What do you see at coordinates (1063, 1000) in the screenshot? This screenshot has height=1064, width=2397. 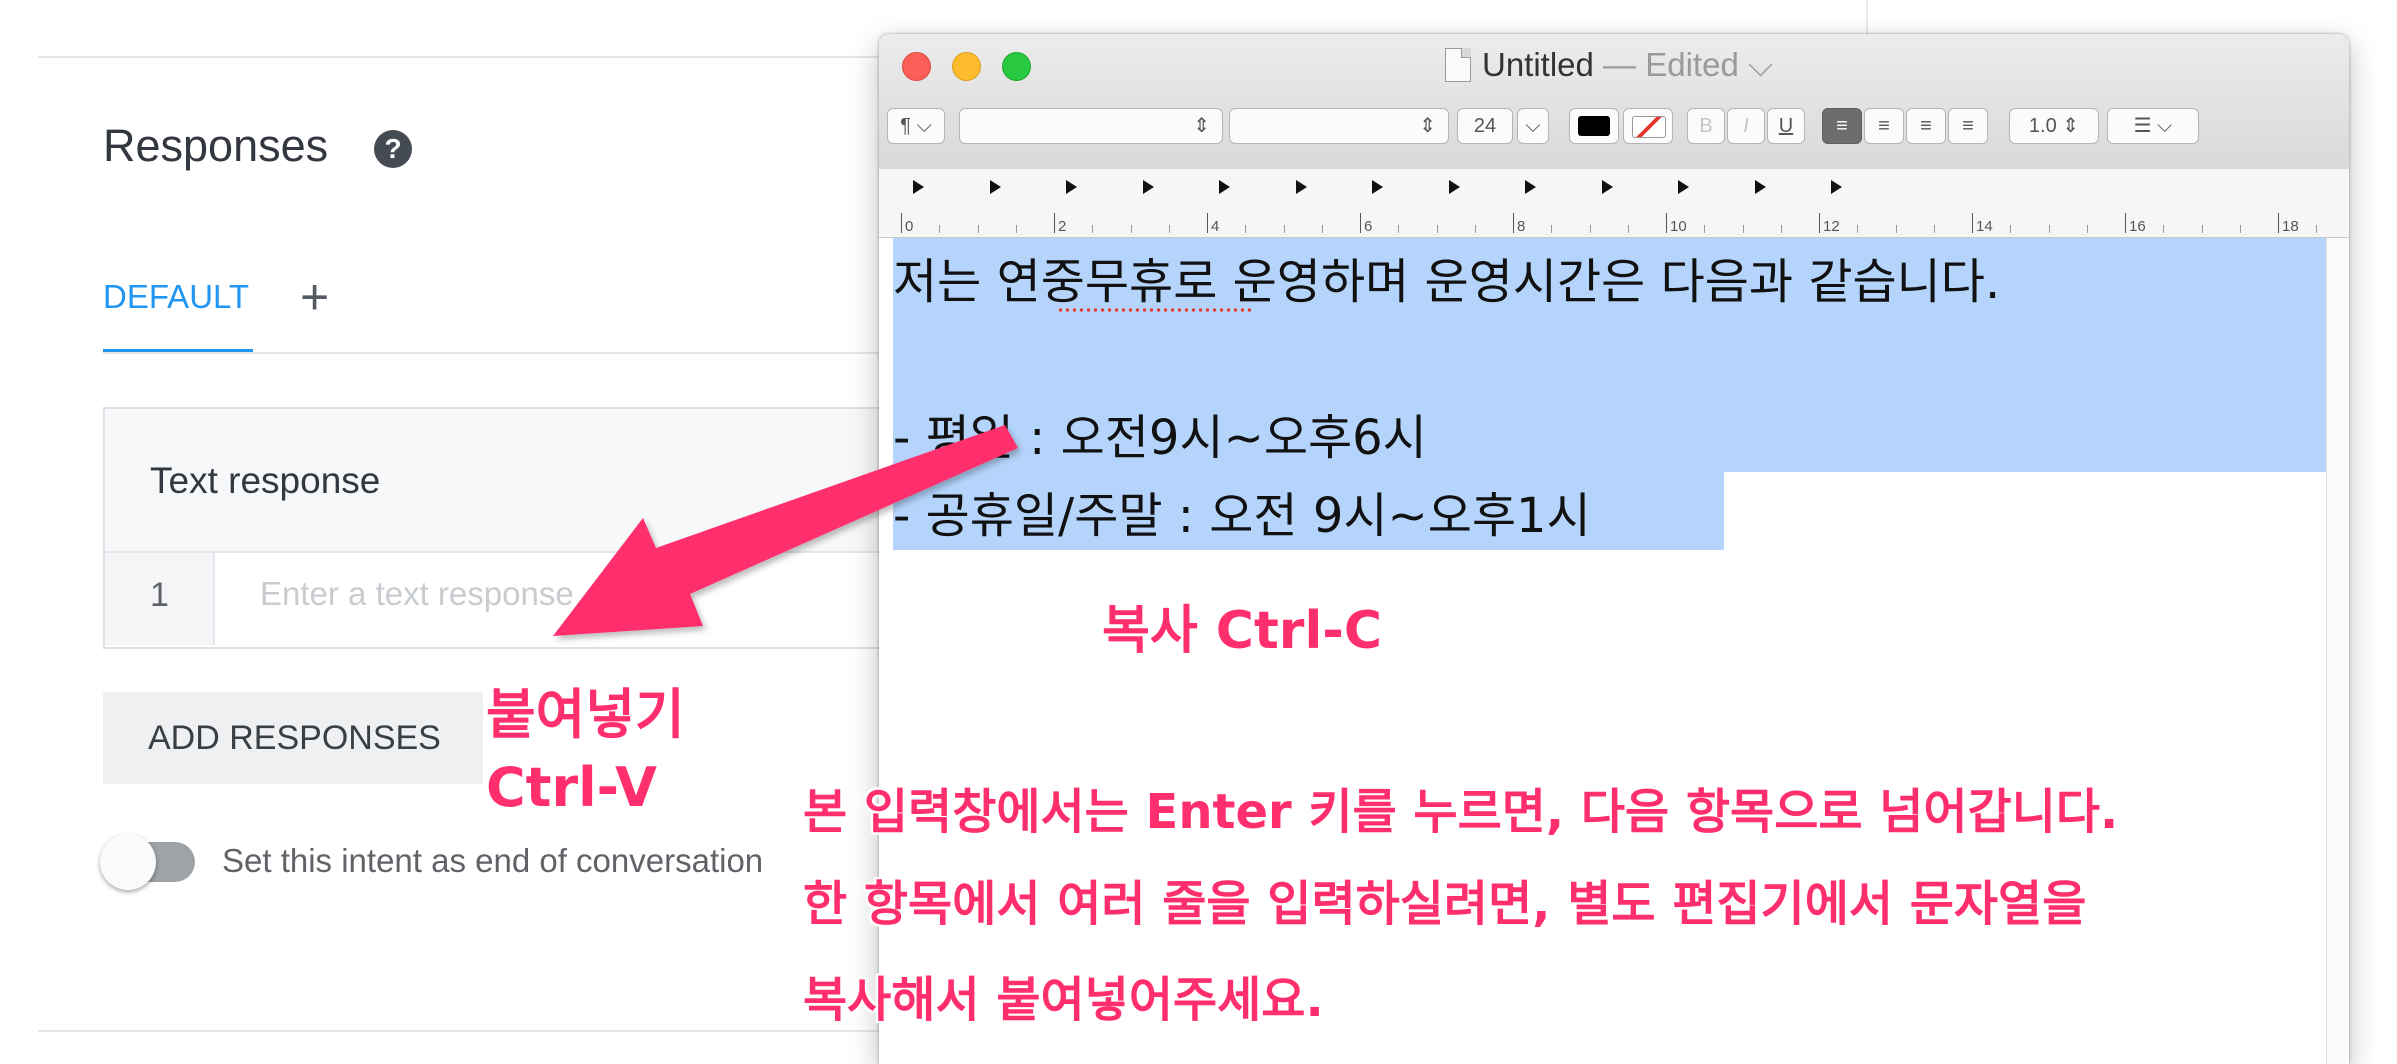 I see `instruction-note-line3: 복사해서 붙여넣어주세요.` at bounding box center [1063, 1000].